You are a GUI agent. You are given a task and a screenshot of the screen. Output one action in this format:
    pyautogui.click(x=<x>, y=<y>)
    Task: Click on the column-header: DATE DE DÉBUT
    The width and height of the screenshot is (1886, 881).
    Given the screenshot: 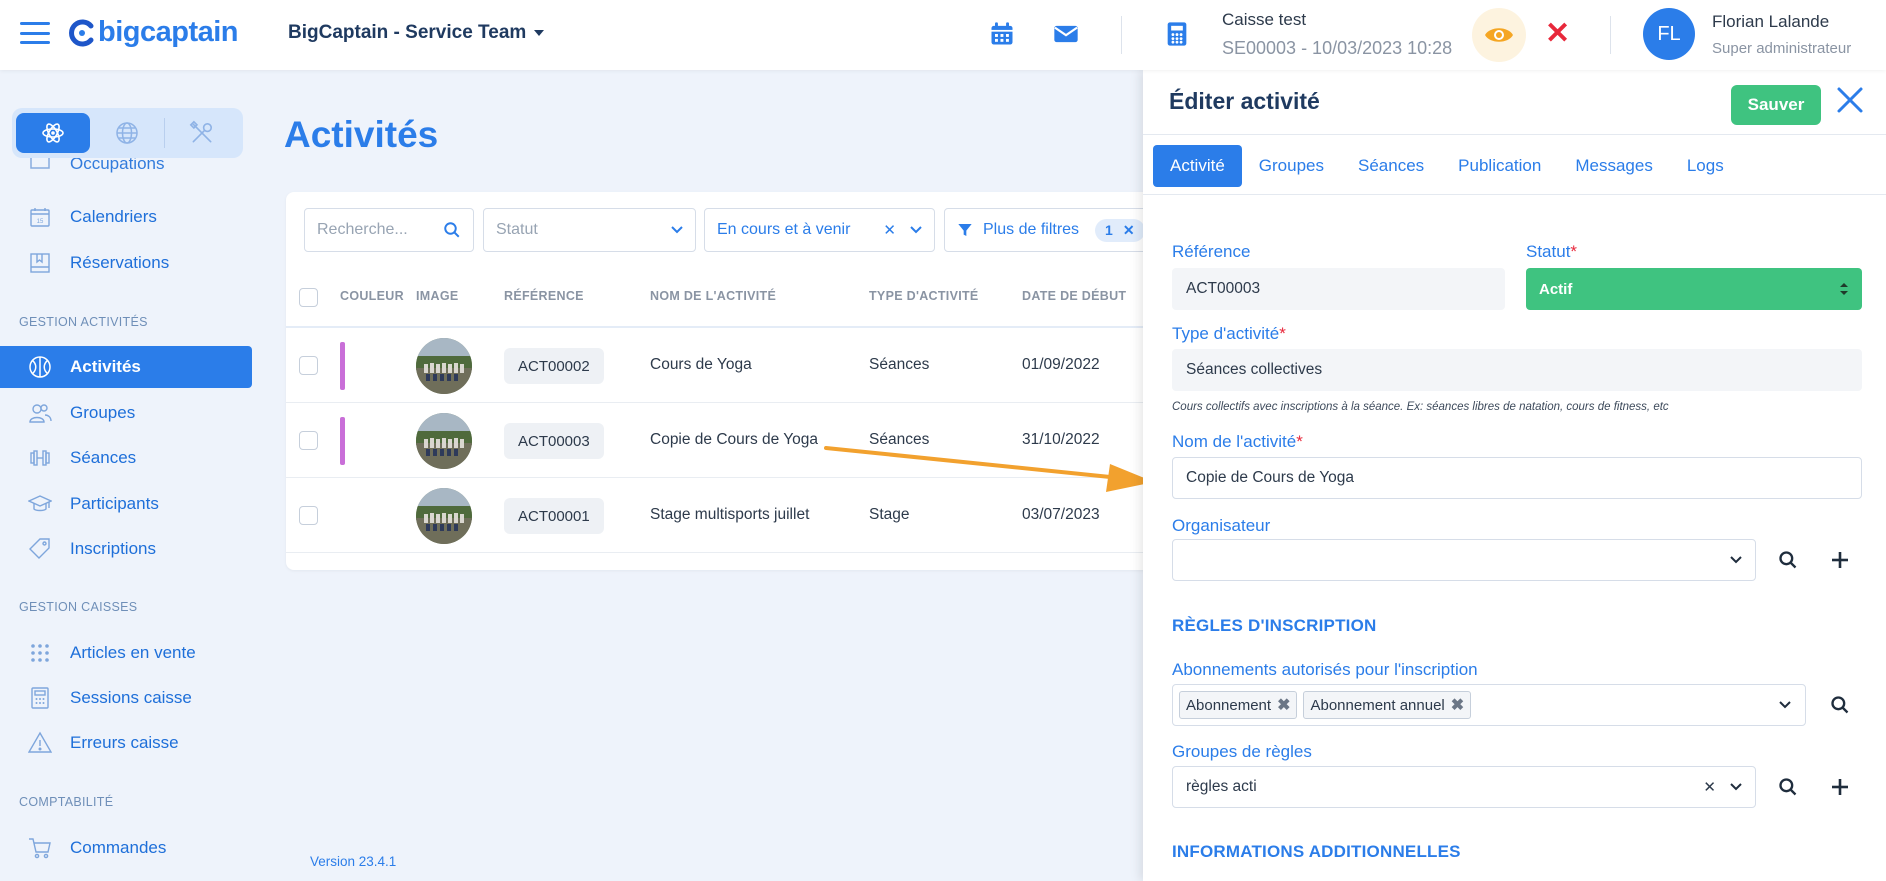 What is the action you would take?
    pyautogui.click(x=1074, y=296)
    